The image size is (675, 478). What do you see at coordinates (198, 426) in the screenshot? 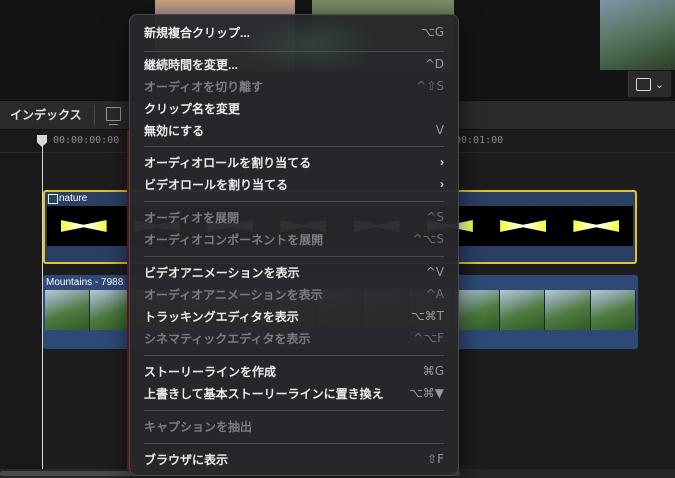
I see `menu-item-label: キャプションを抽出` at bounding box center [198, 426].